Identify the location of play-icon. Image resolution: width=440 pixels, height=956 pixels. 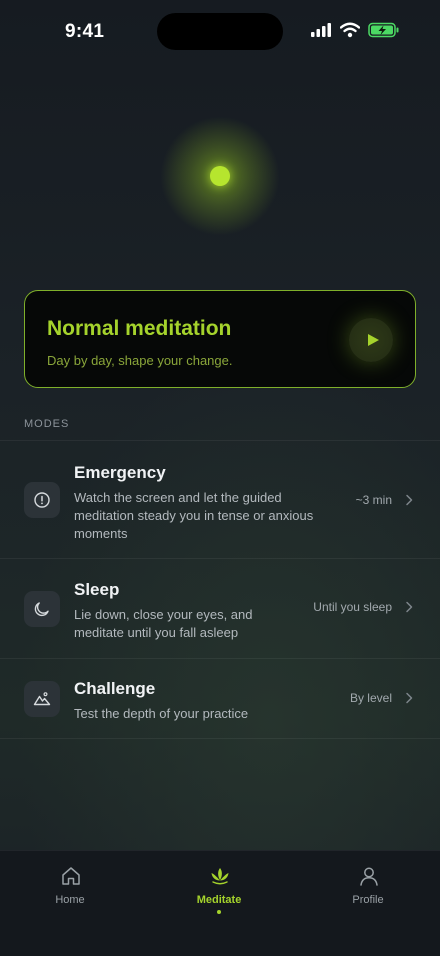
(373, 340).